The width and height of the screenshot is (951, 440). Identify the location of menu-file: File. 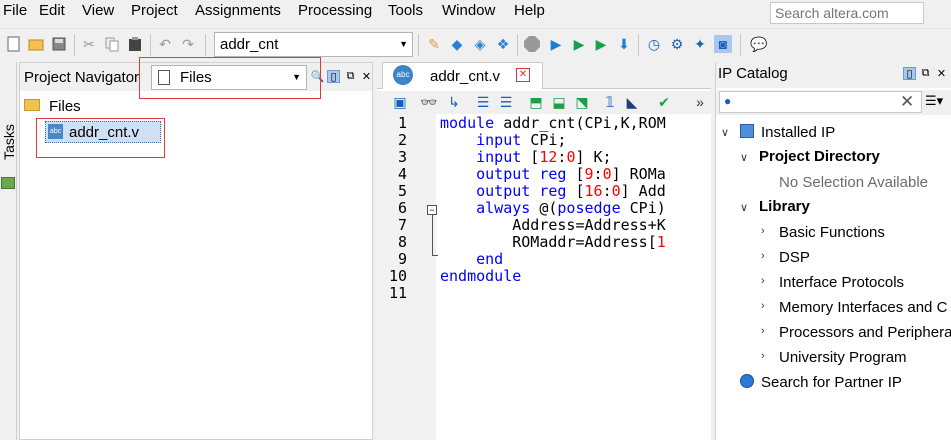
(15, 10).